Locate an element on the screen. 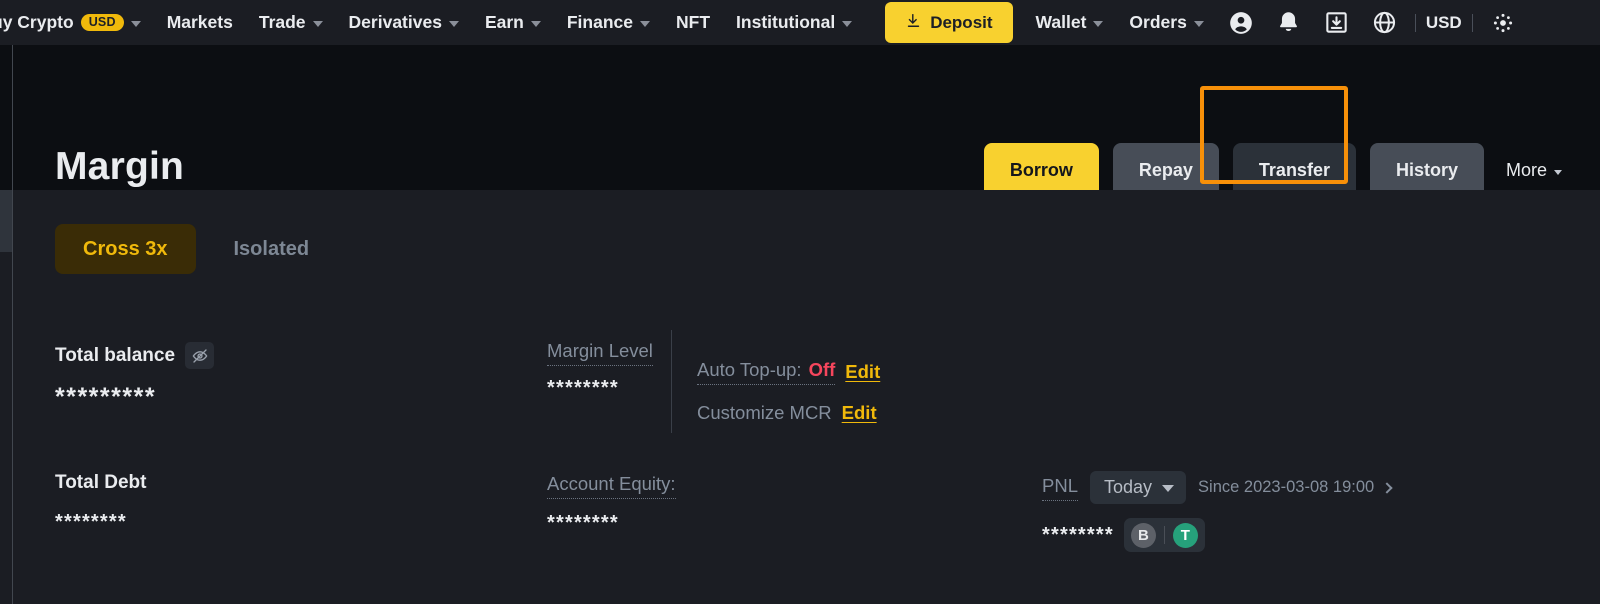 The height and width of the screenshot is (604, 1600). auto-topup-value: Off is located at coordinates (822, 369).